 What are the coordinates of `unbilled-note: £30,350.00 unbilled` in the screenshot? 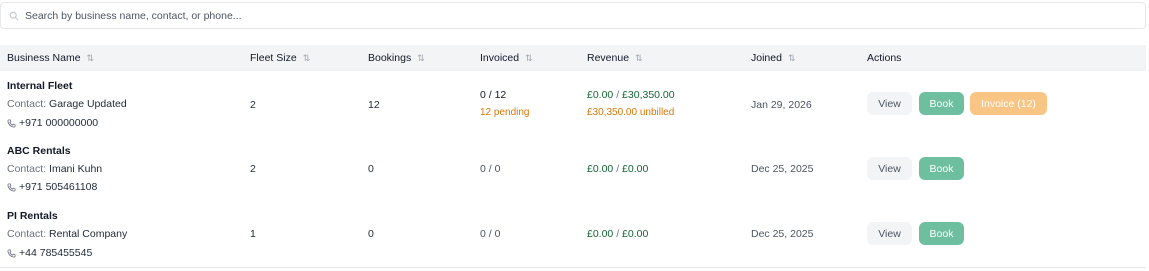 It's located at (631, 112).